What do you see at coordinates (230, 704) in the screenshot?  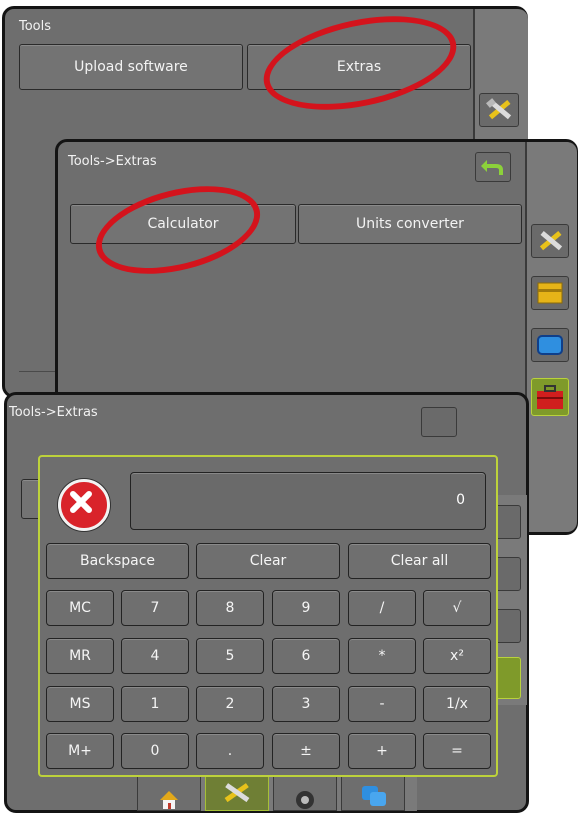 I see `digit-2-button: 2` at bounding box center [230, 704].